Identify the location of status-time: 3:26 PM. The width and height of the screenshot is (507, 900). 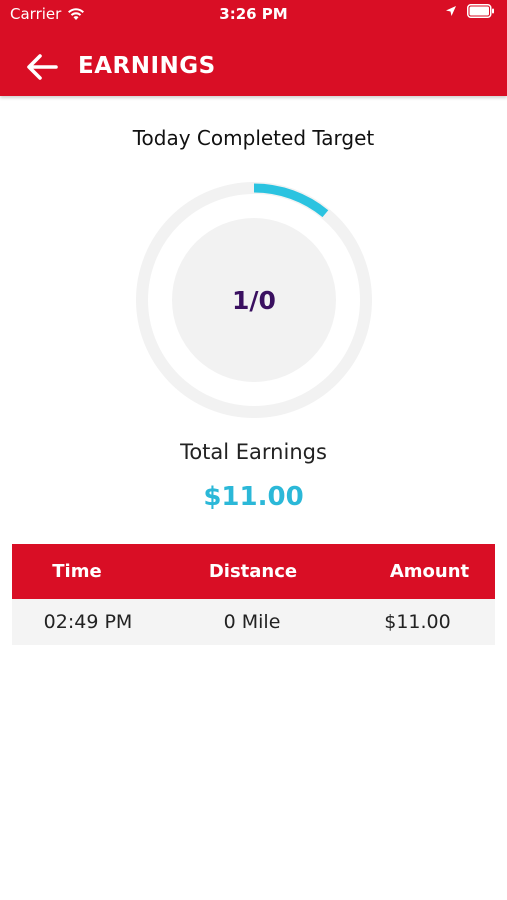
(253, 14).